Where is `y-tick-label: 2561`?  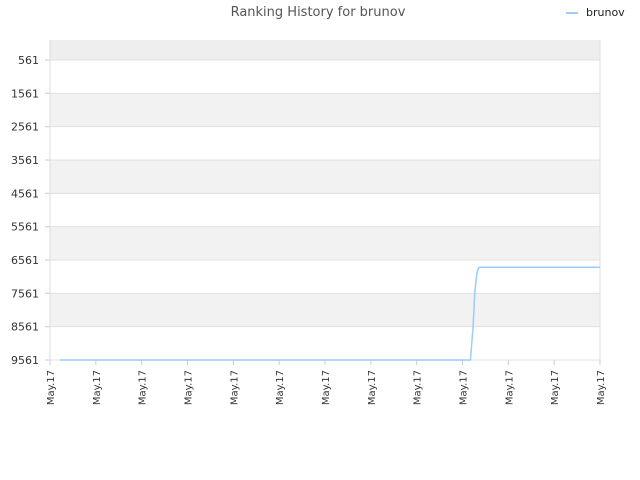 y-tick-label: 2561 is located at coordinates (25, 127).